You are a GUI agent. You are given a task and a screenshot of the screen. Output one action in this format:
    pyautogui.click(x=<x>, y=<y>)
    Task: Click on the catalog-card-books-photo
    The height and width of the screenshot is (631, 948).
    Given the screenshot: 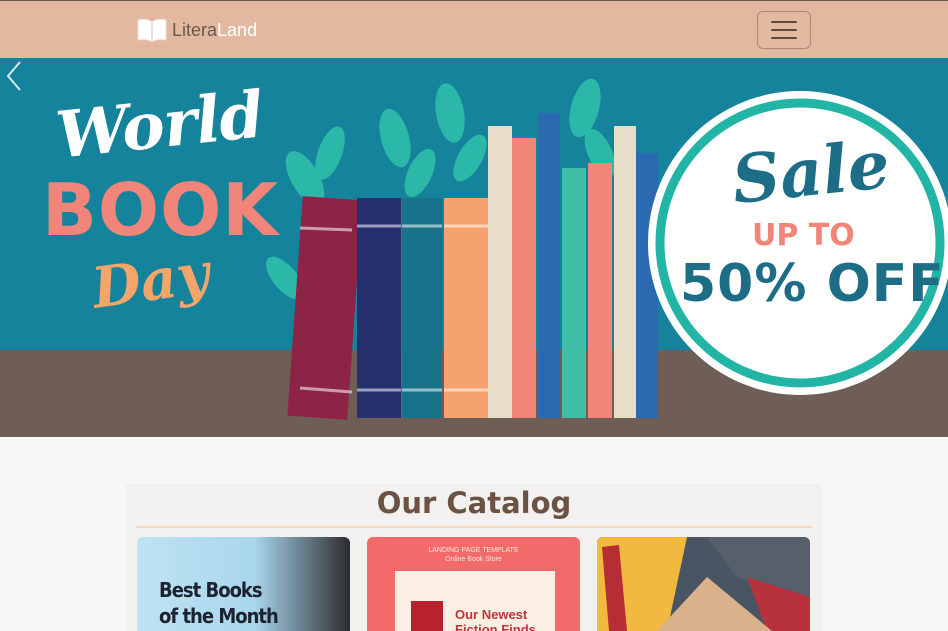 What is the action you would take?
    pyautogui.click(x=703, y=584)
    